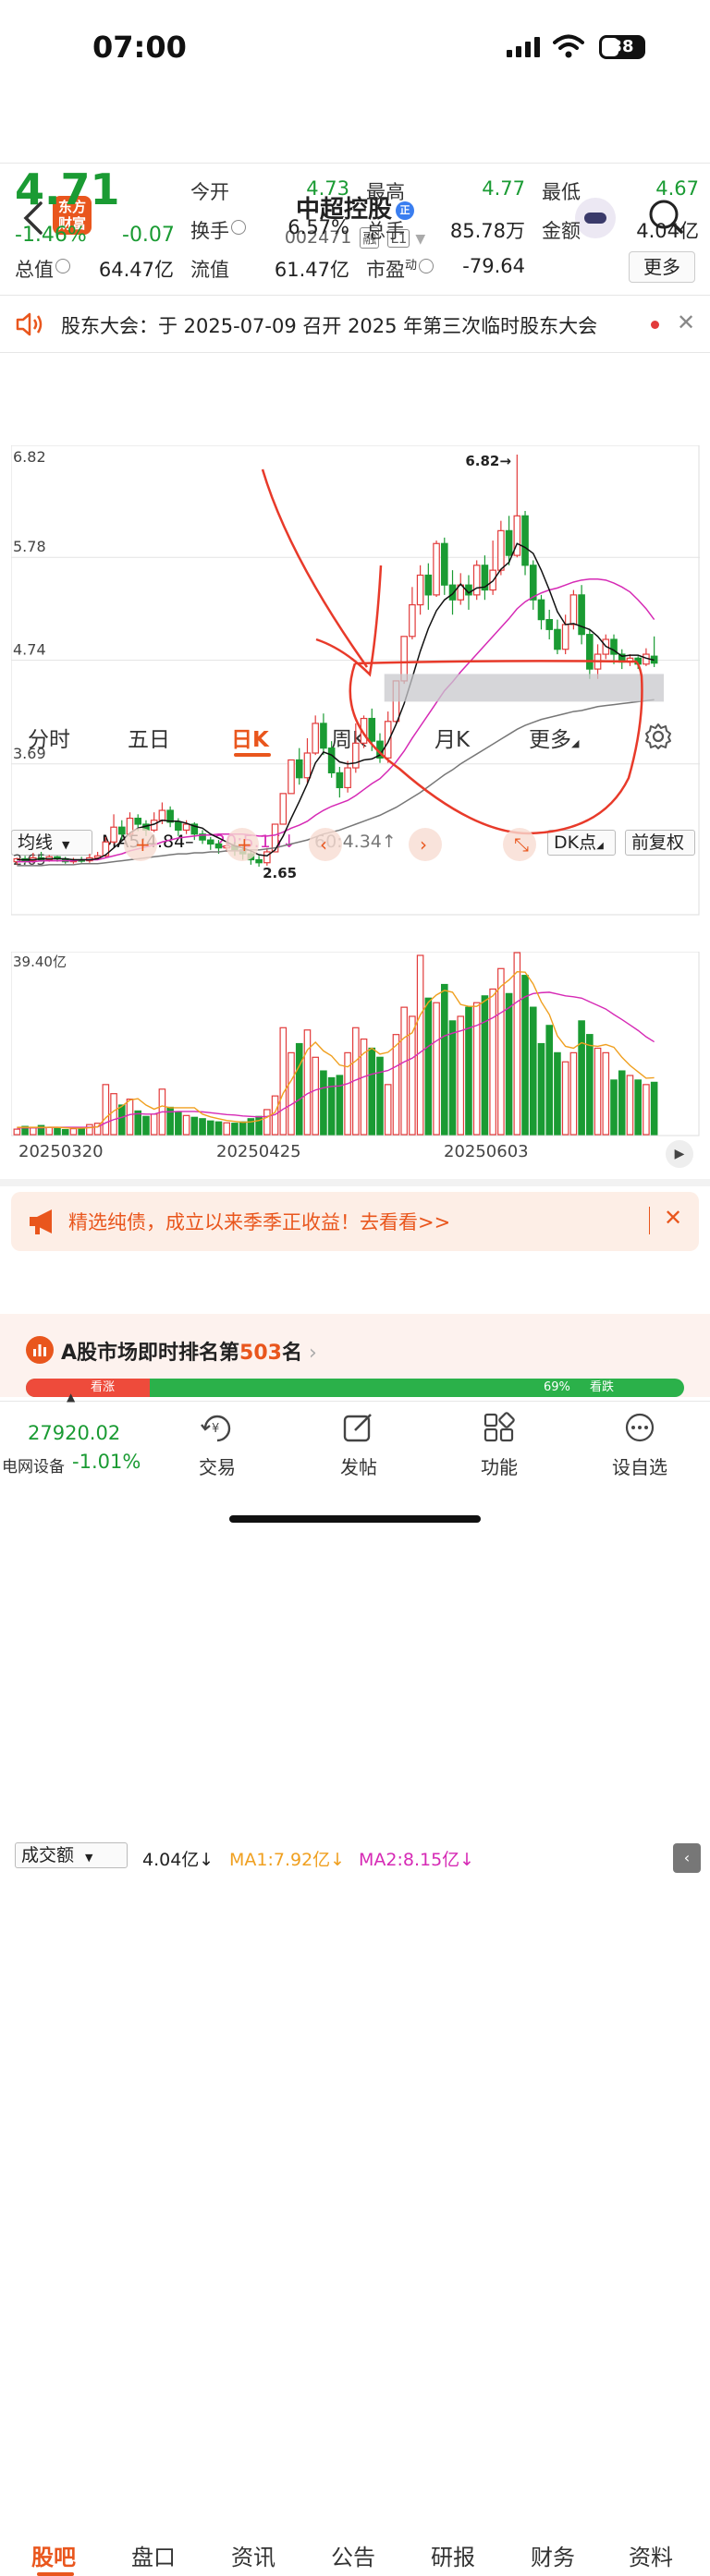 The image size is (710, 2576). What do you see at coordinates (315, 568) in the screenshot?
I see `annotation-arrow-line` at bounding box center [315, 568].